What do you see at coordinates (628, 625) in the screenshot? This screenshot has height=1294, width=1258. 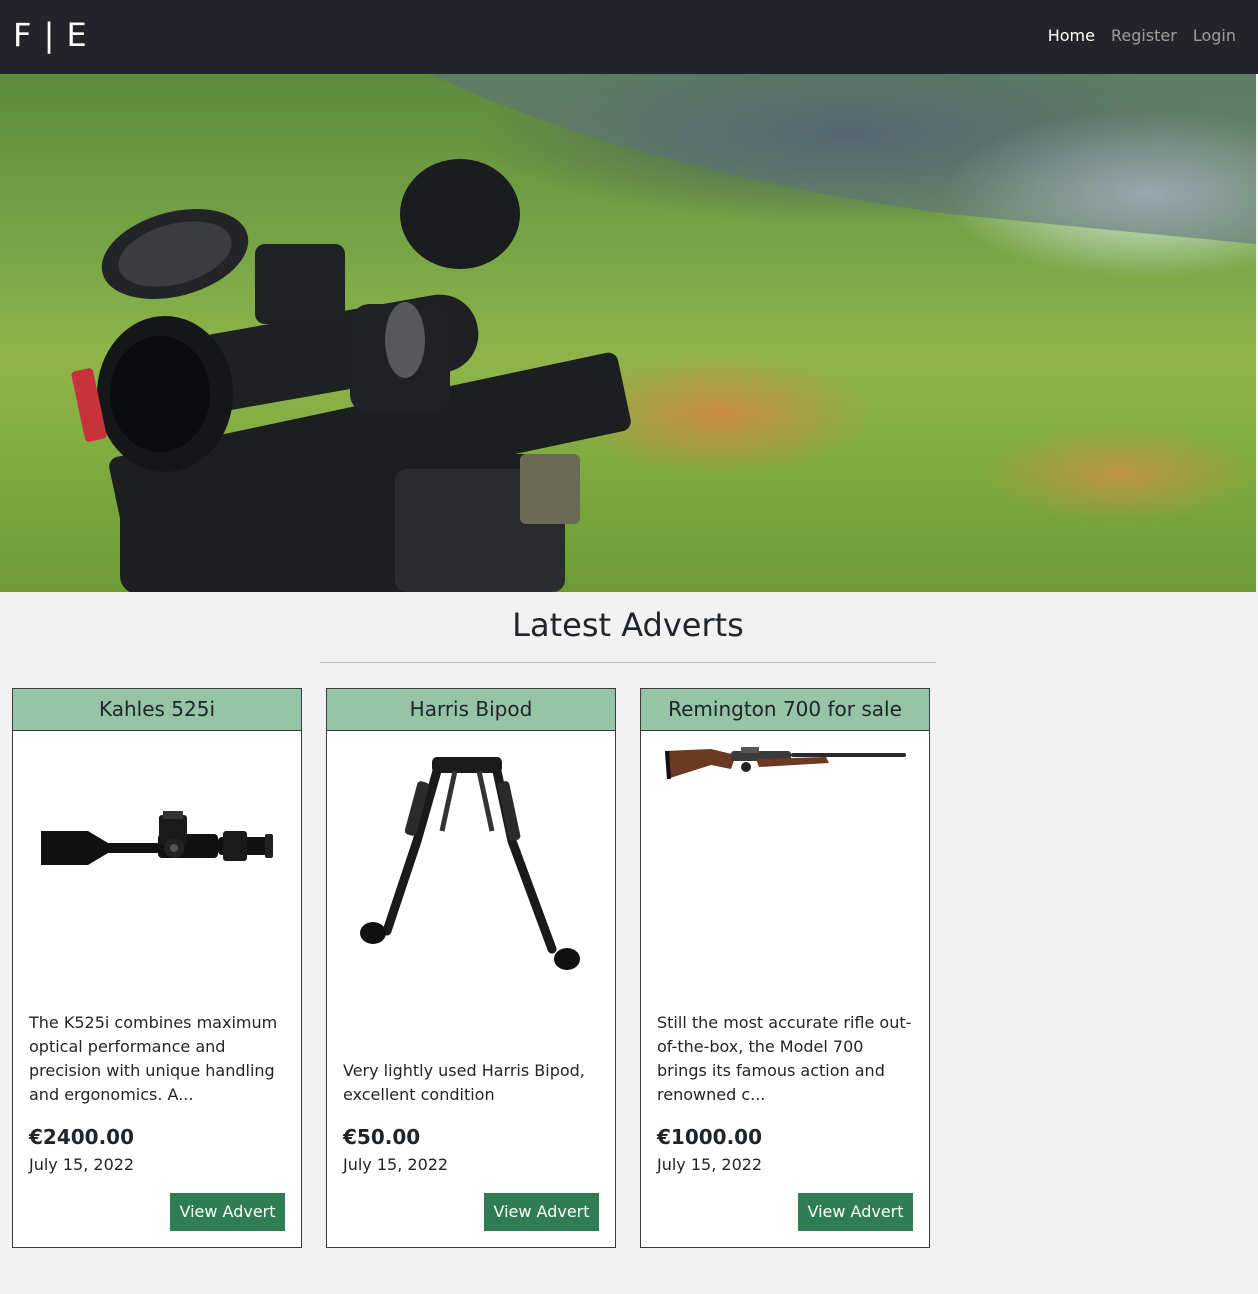 I see `section-title: Latest Adverts` at bounding box center [628, 625].